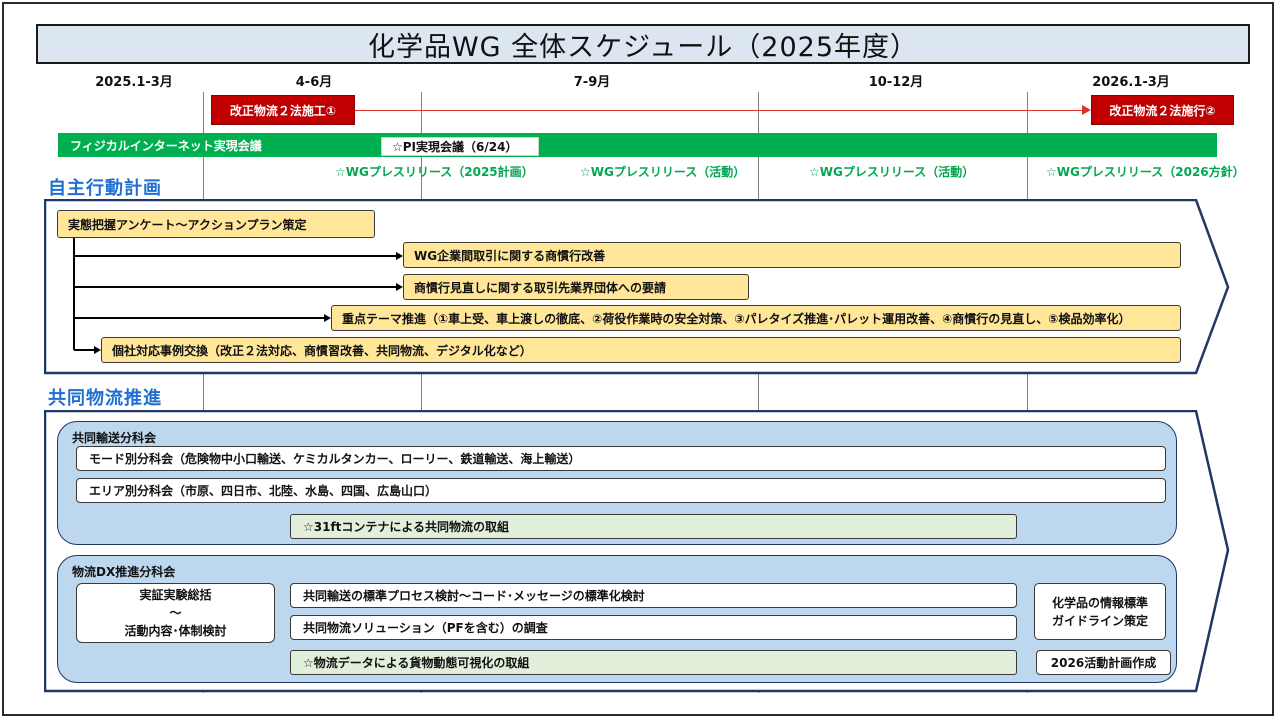 Image resolution: width=1280 pixels, height=720 pixels. What do you see at coordinates (124, 572) in the screenshot?
I see `group-label-logistics-dx: 物流DX推進分科会` at bounding box center [124, 572].